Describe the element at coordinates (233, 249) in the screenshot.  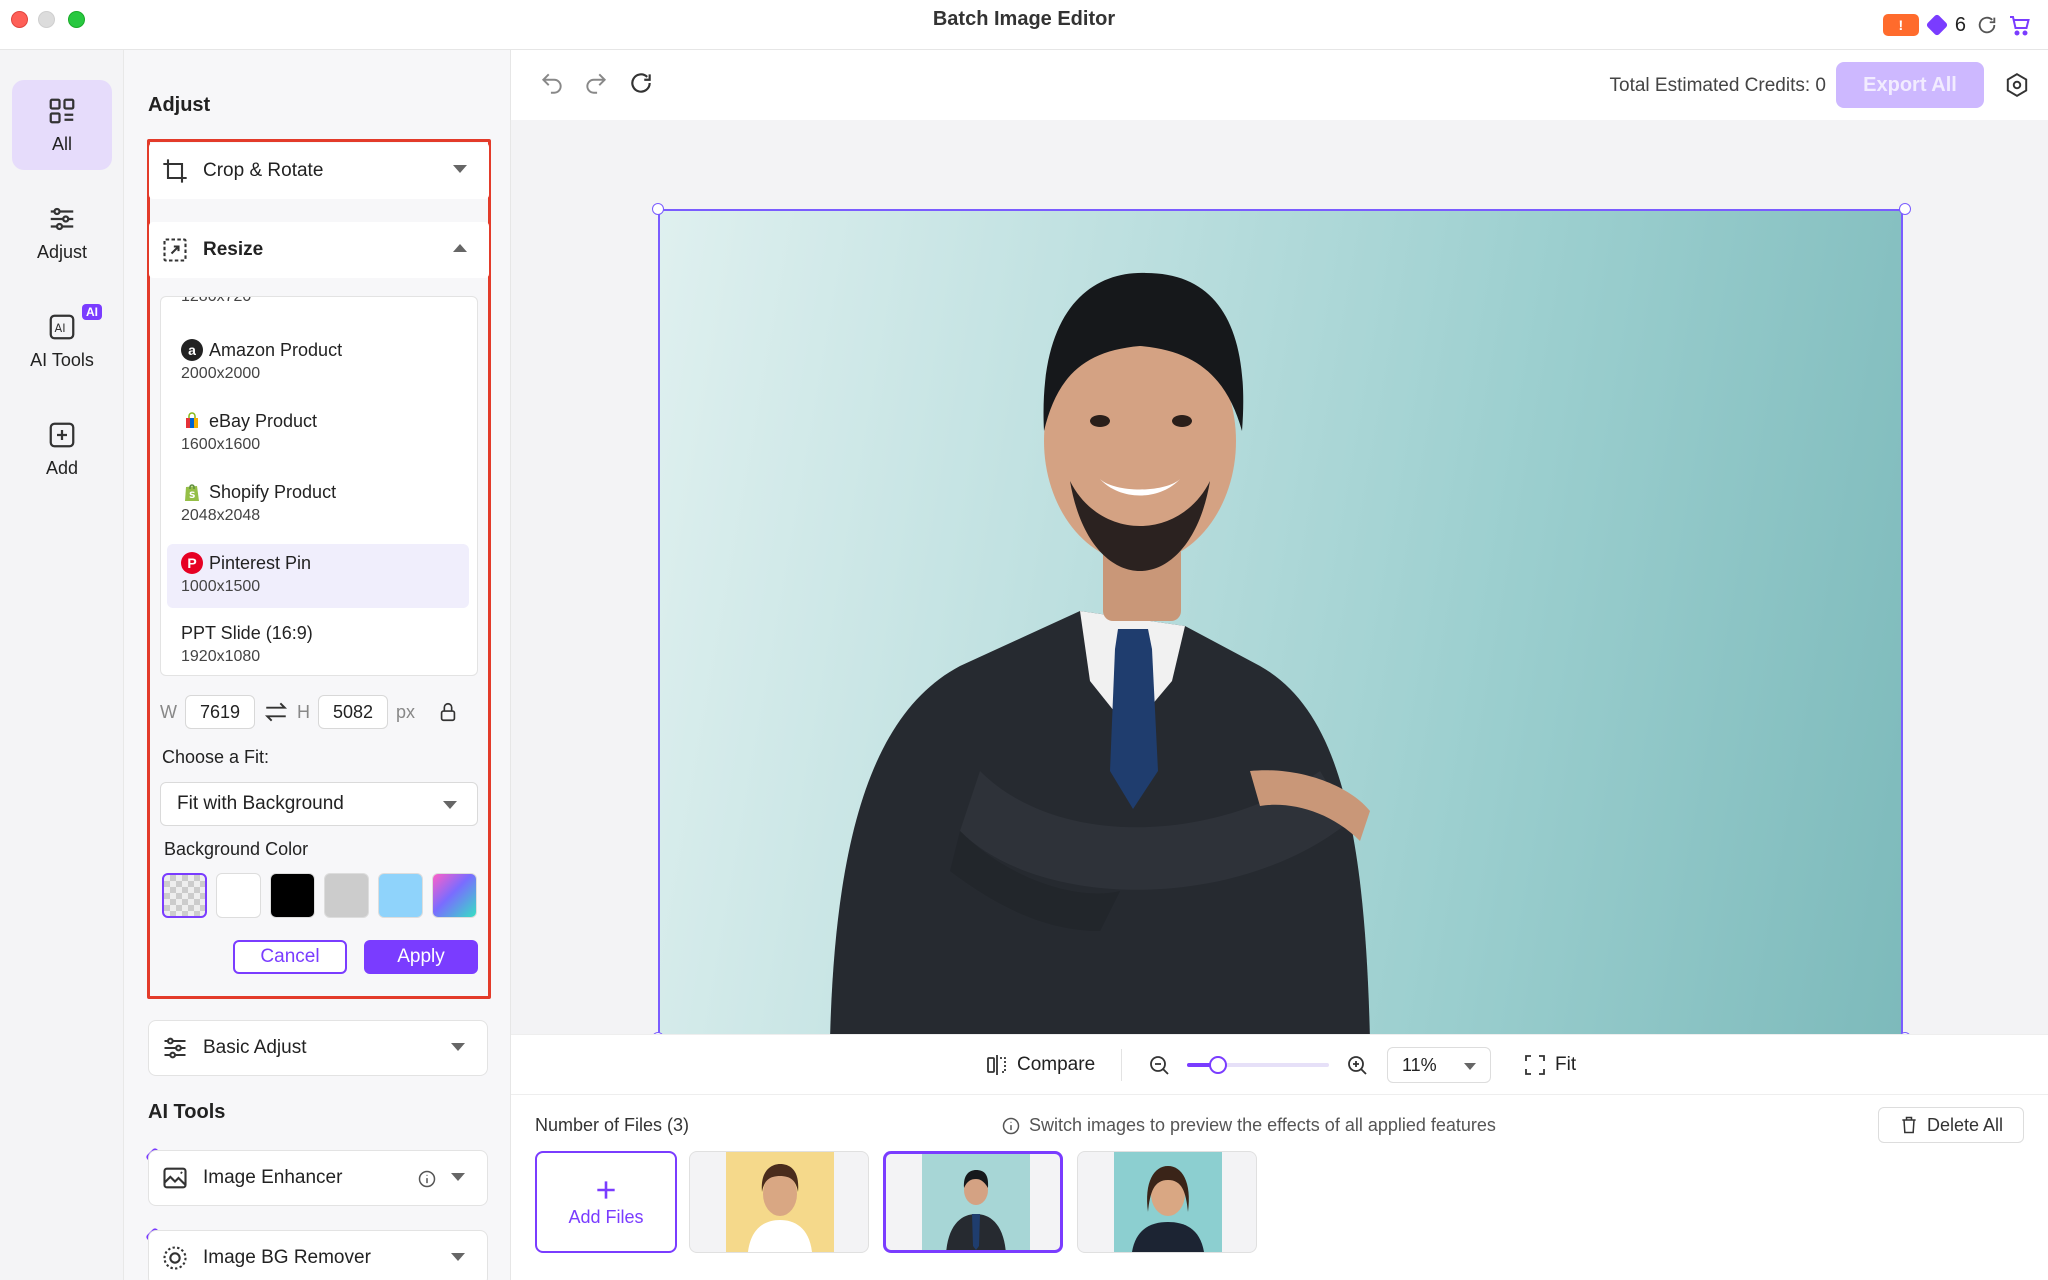
I see `resize-label: Resize` at that location.